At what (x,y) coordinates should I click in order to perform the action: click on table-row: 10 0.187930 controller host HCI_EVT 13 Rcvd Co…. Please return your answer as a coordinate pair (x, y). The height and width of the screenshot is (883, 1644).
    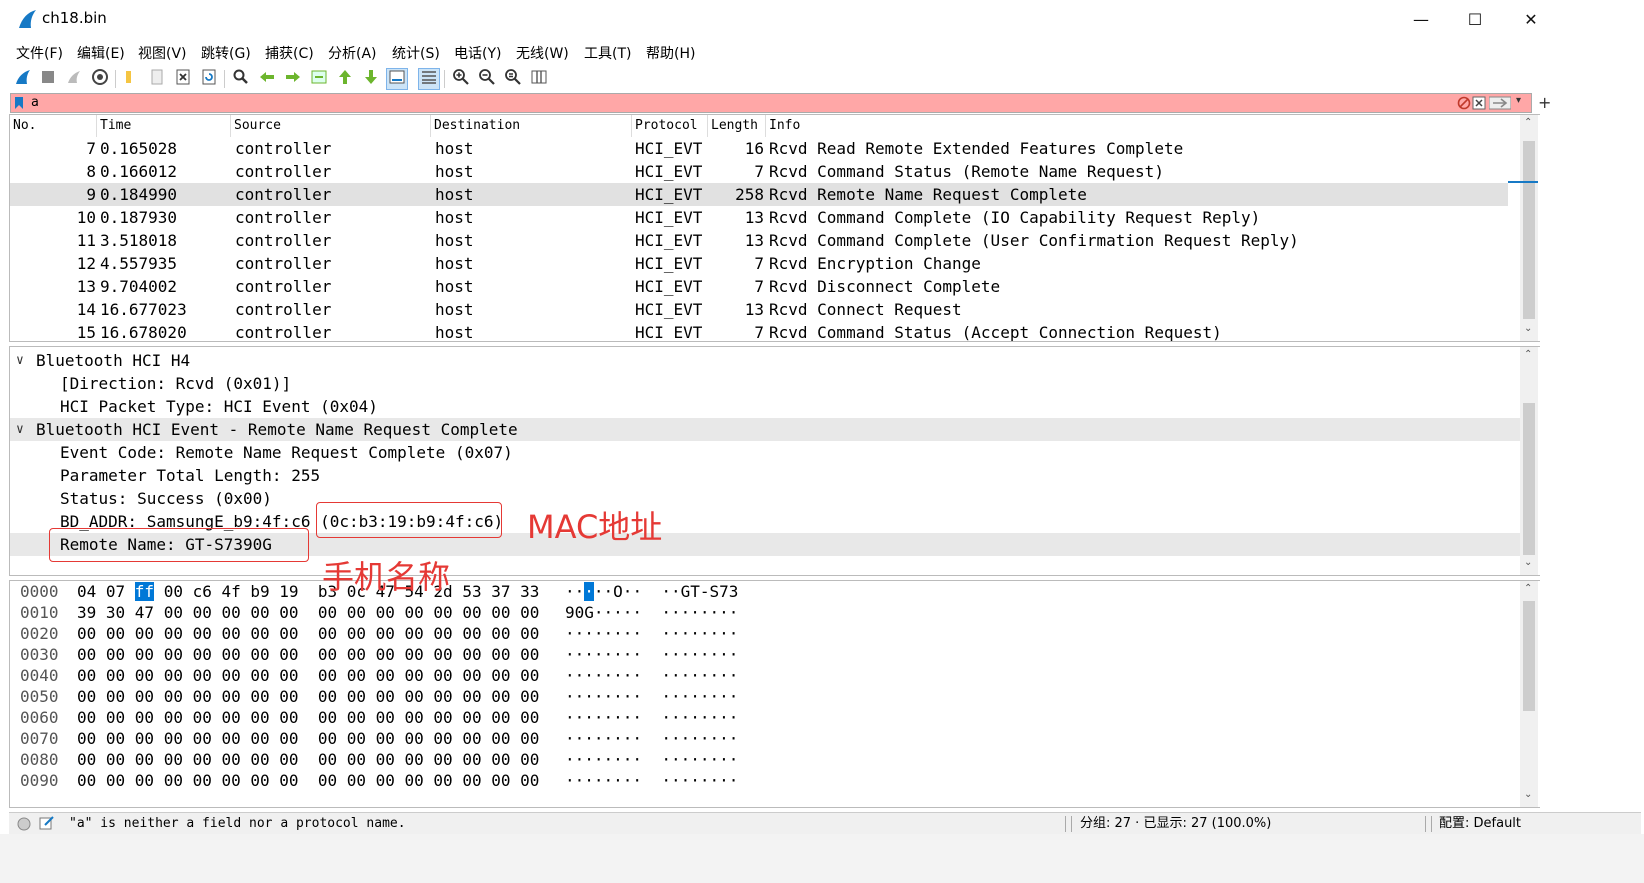
    Looking at the image, I should click on (759, 217).